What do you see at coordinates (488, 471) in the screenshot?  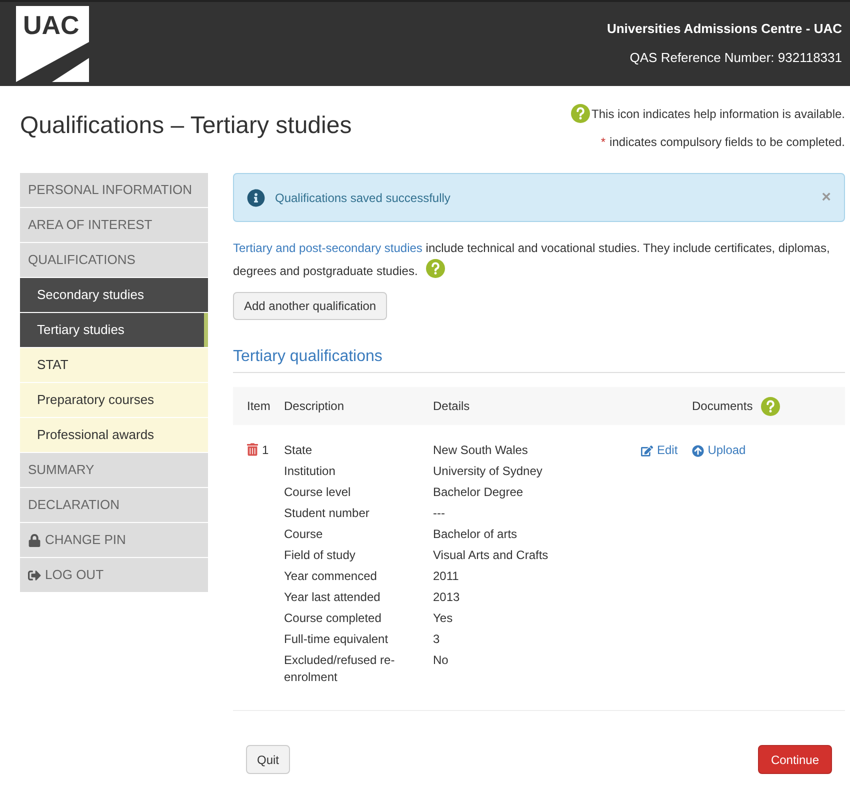 I see `field-value: University of Sydney` at bounding box center [488, 471].